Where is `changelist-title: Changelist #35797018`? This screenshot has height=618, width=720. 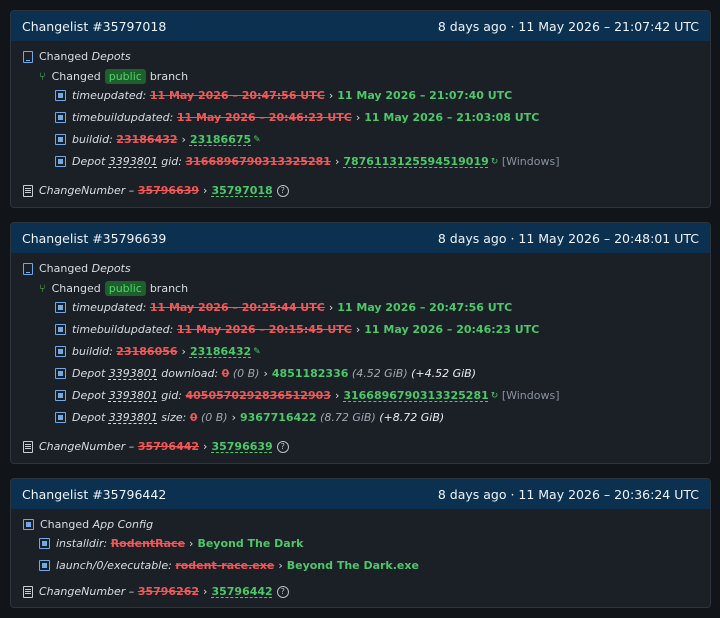 changelist-title: Changelist #35797018 is located at coordinates (94, 26).